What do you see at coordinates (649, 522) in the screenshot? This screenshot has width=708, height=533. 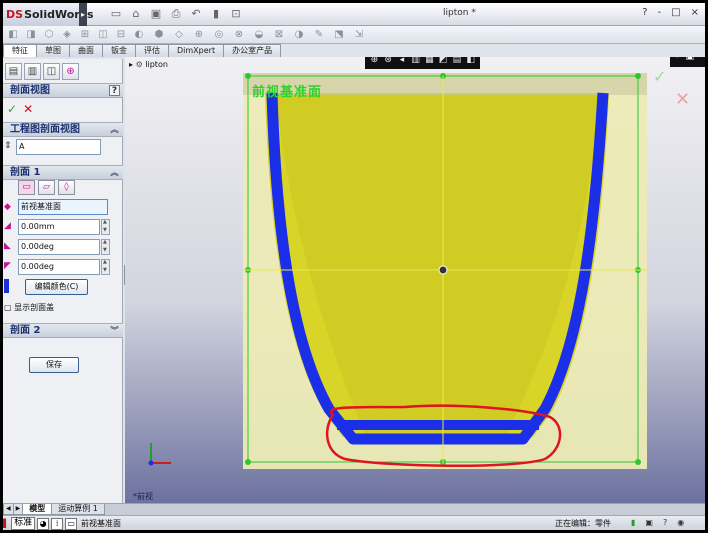 I see `quick-tips-icon: ▣` at bounding box center [649, 522].